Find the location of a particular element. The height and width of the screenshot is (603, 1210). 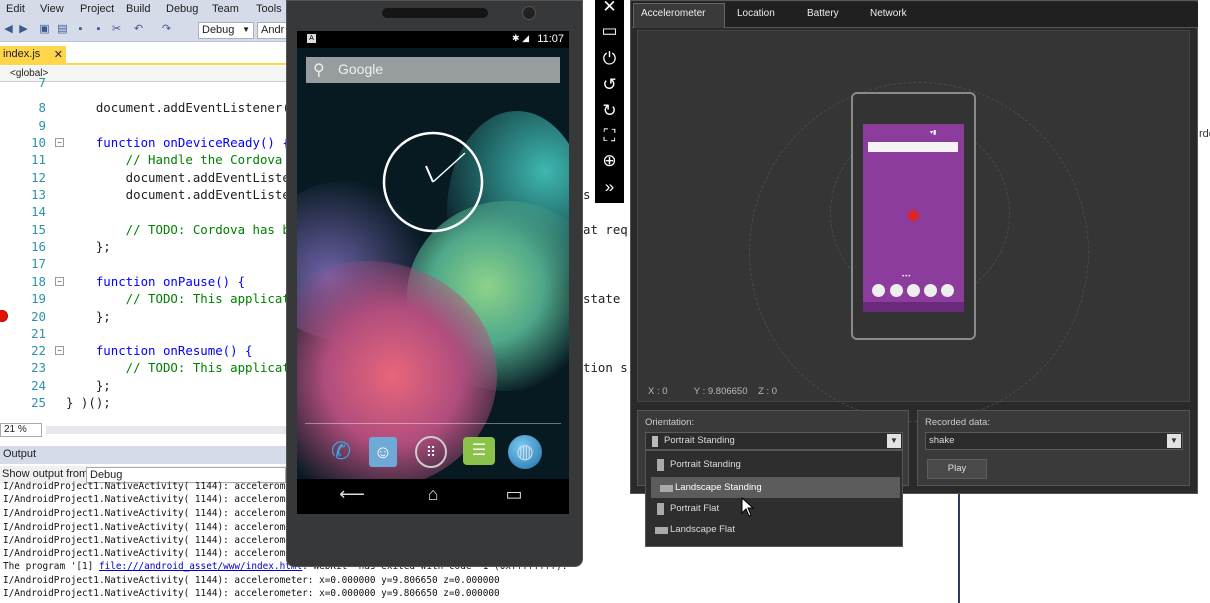

home-icon: ⌂ is located at coordinates (433, 494).